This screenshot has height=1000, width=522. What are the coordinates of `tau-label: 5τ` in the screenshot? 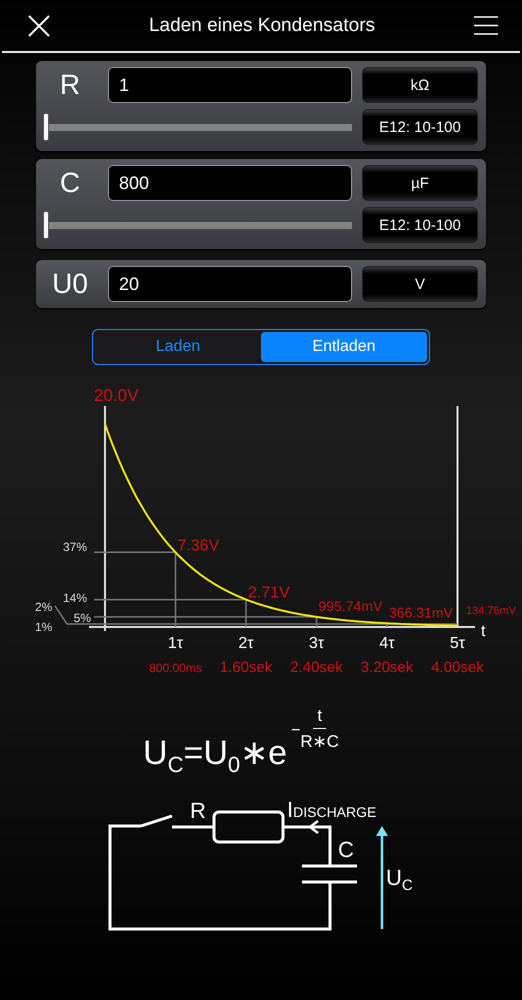 It's located at (458, 643).